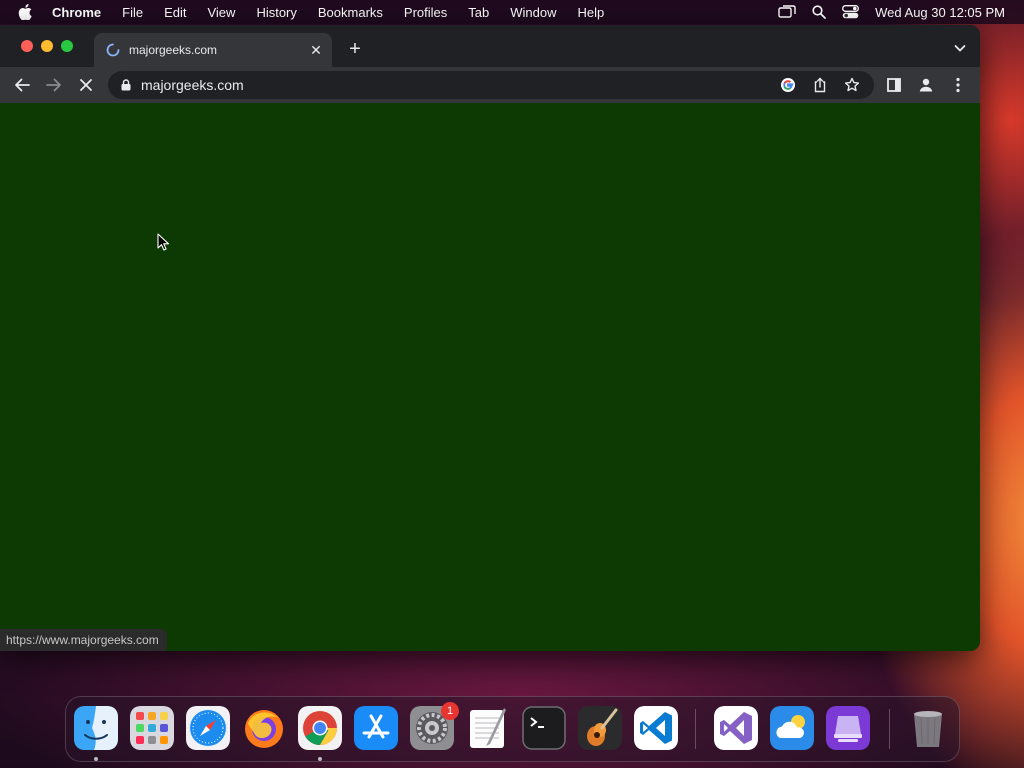 This screenshot has height=768, width=1024. Describe the element at coordinates (820, 85) in the screenshot. I see `share-icon` at that location.